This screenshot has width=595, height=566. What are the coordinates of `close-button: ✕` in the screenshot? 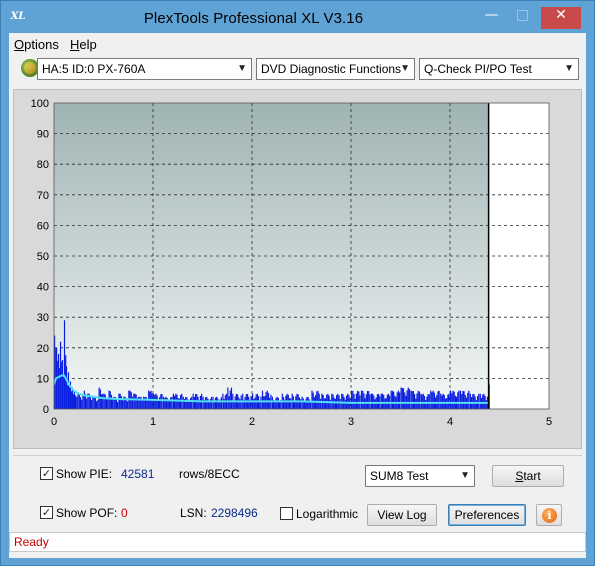 It's located at (561, 18).